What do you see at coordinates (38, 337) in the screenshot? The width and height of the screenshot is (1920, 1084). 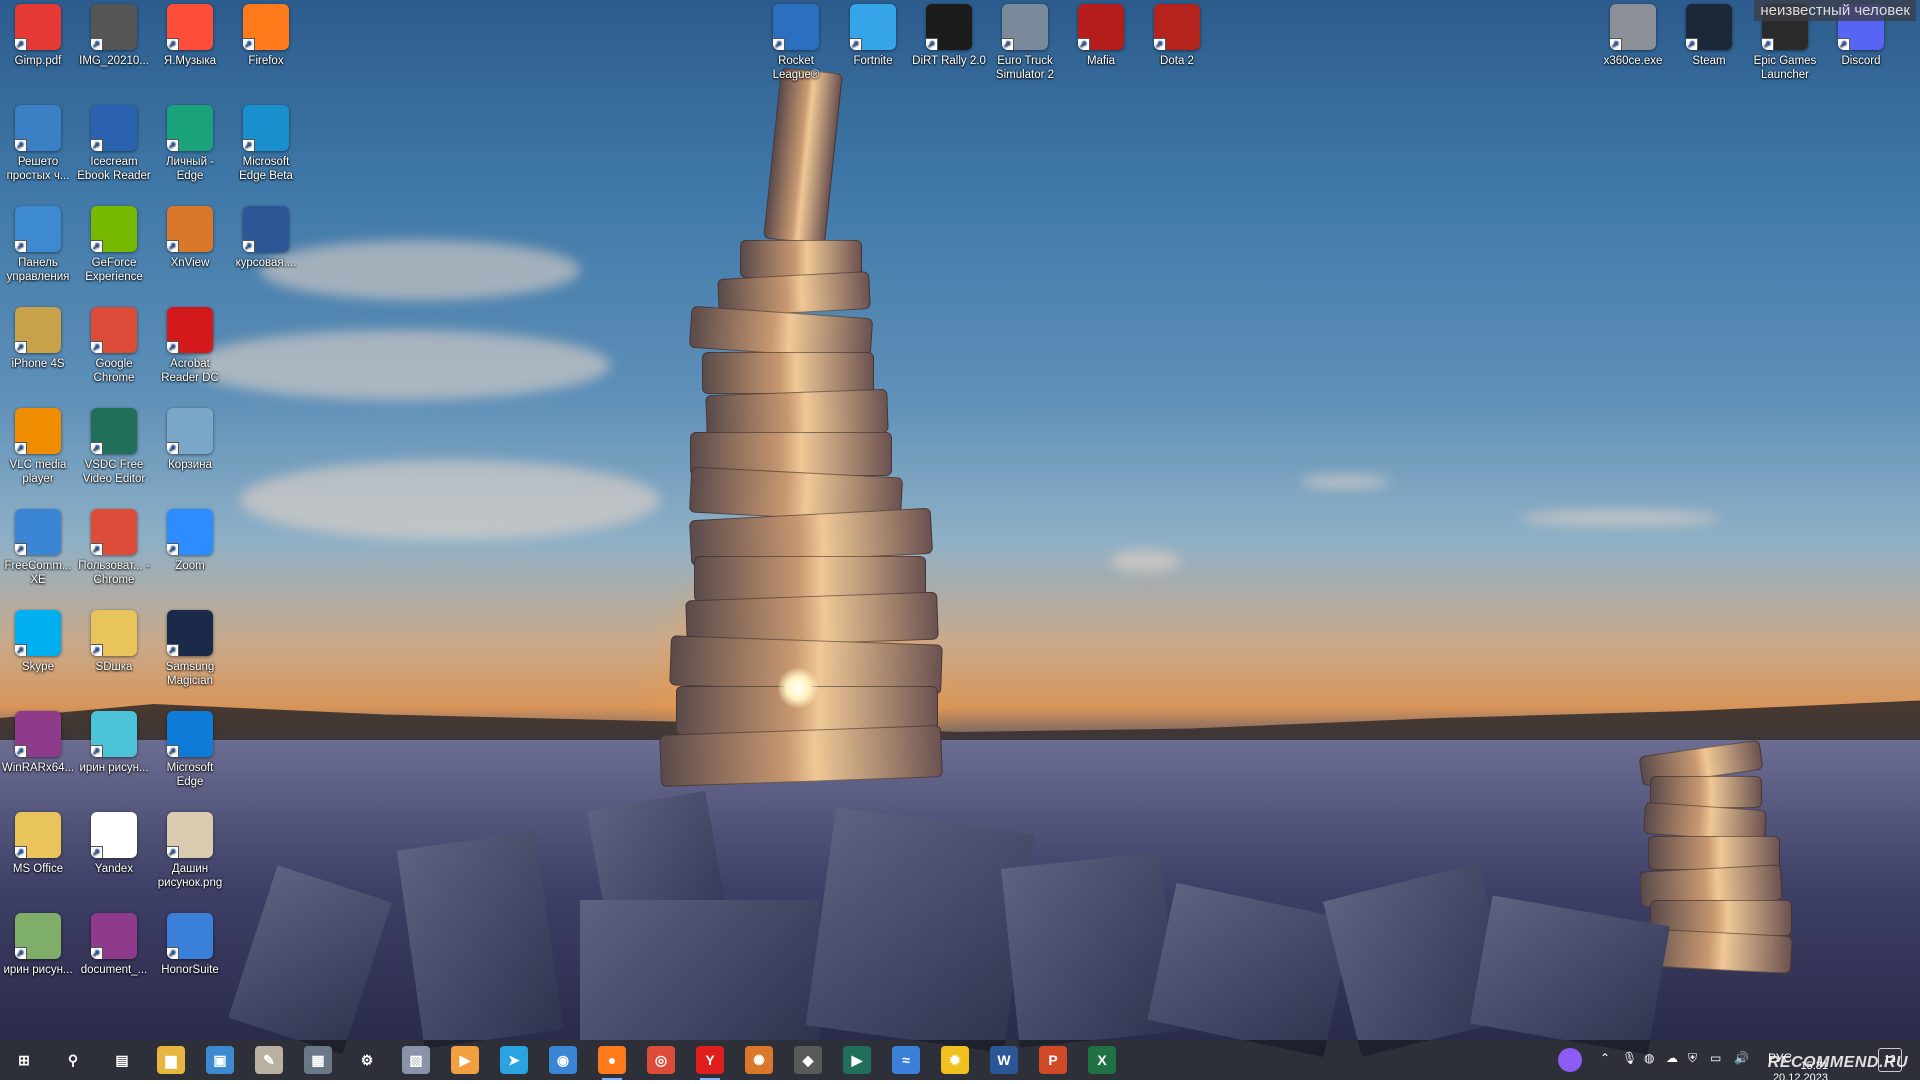 I see `desktop-icon: ↗ iPhone 4S` at bounding box center [38, 337].